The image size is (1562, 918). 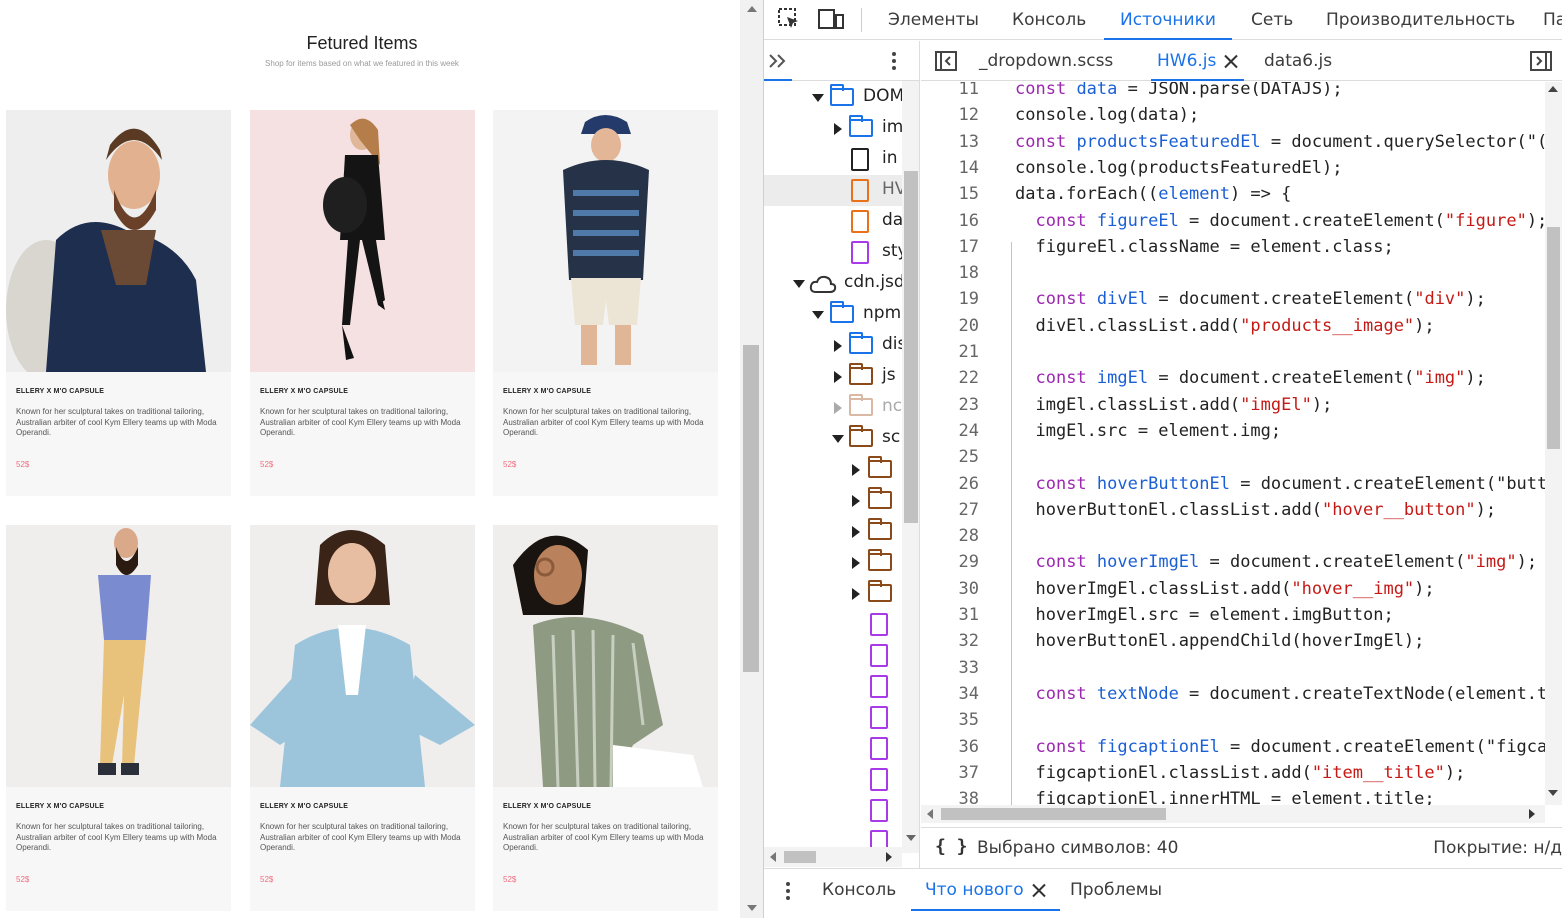 What do you see at coordinates (833, 283) in the screenshot?
I see `tree-domain-cdn: cdn.jsd` at bounding box center [833, 283].